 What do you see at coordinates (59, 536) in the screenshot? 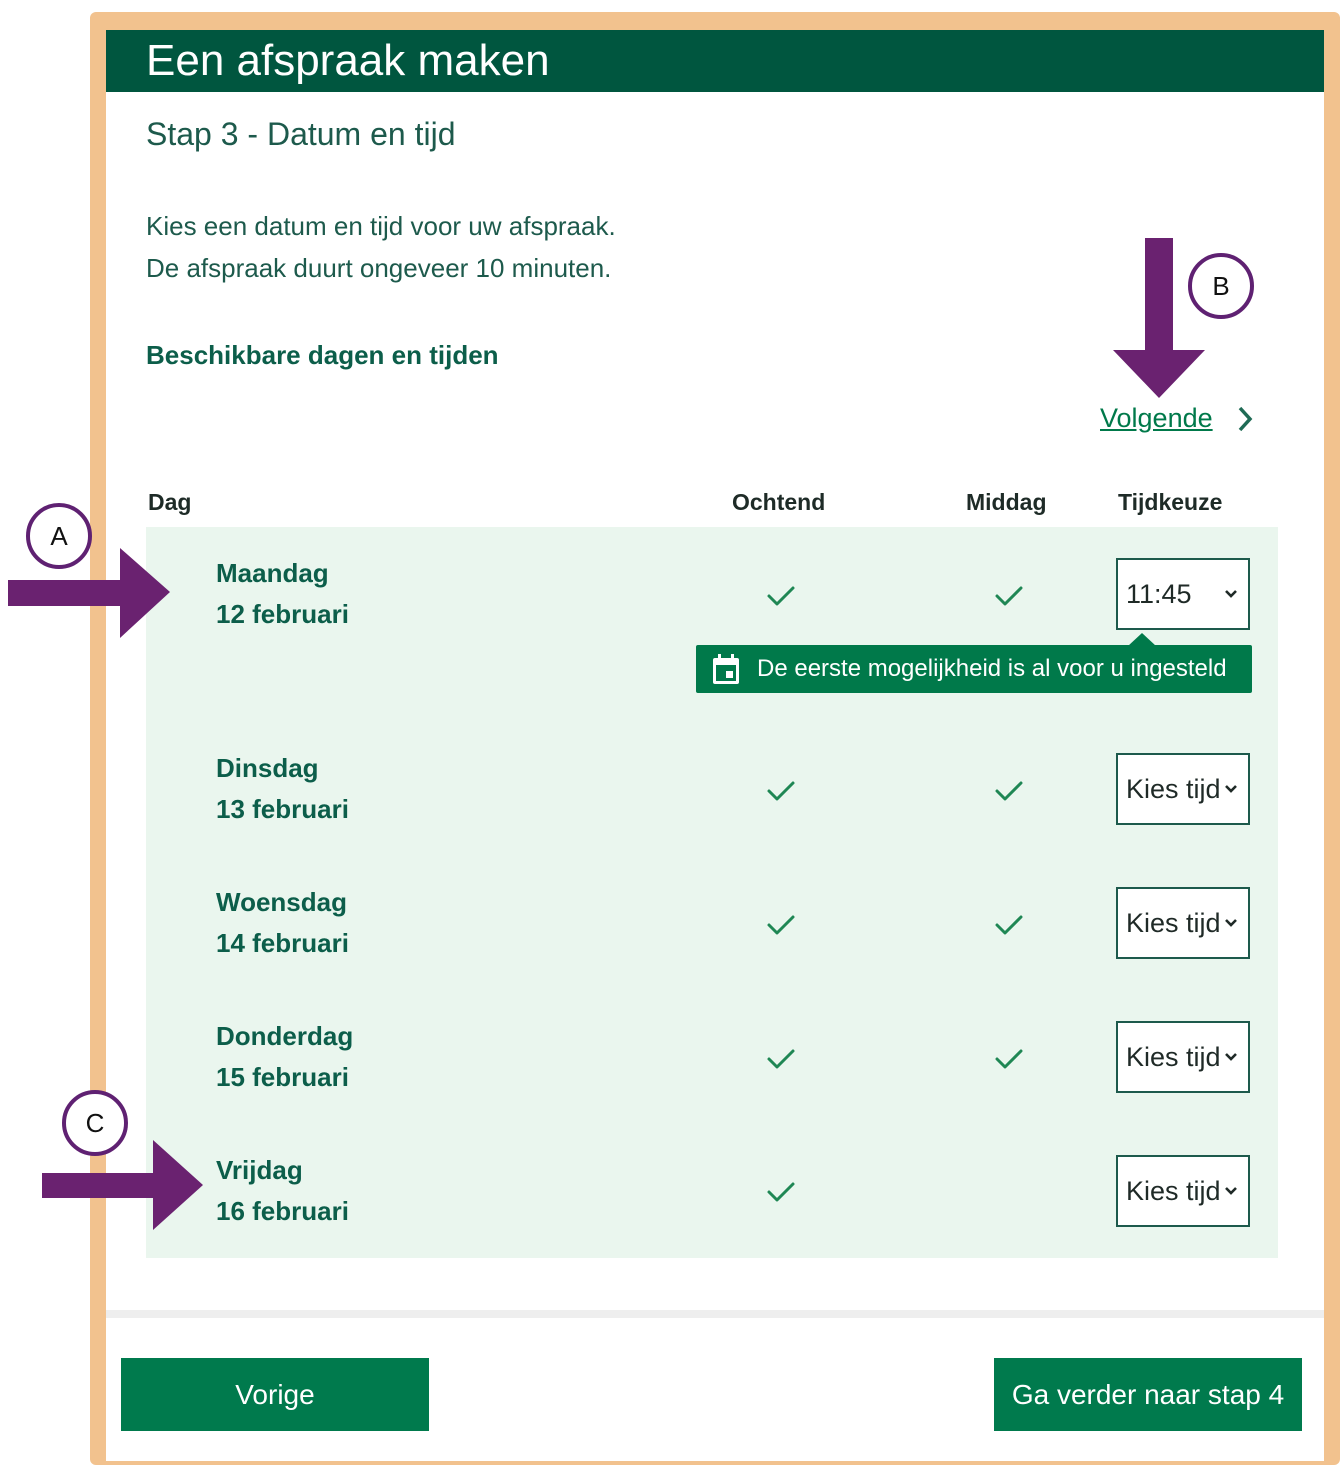
I see `annotation-badge-a: A` at bounding box center [59, 536].